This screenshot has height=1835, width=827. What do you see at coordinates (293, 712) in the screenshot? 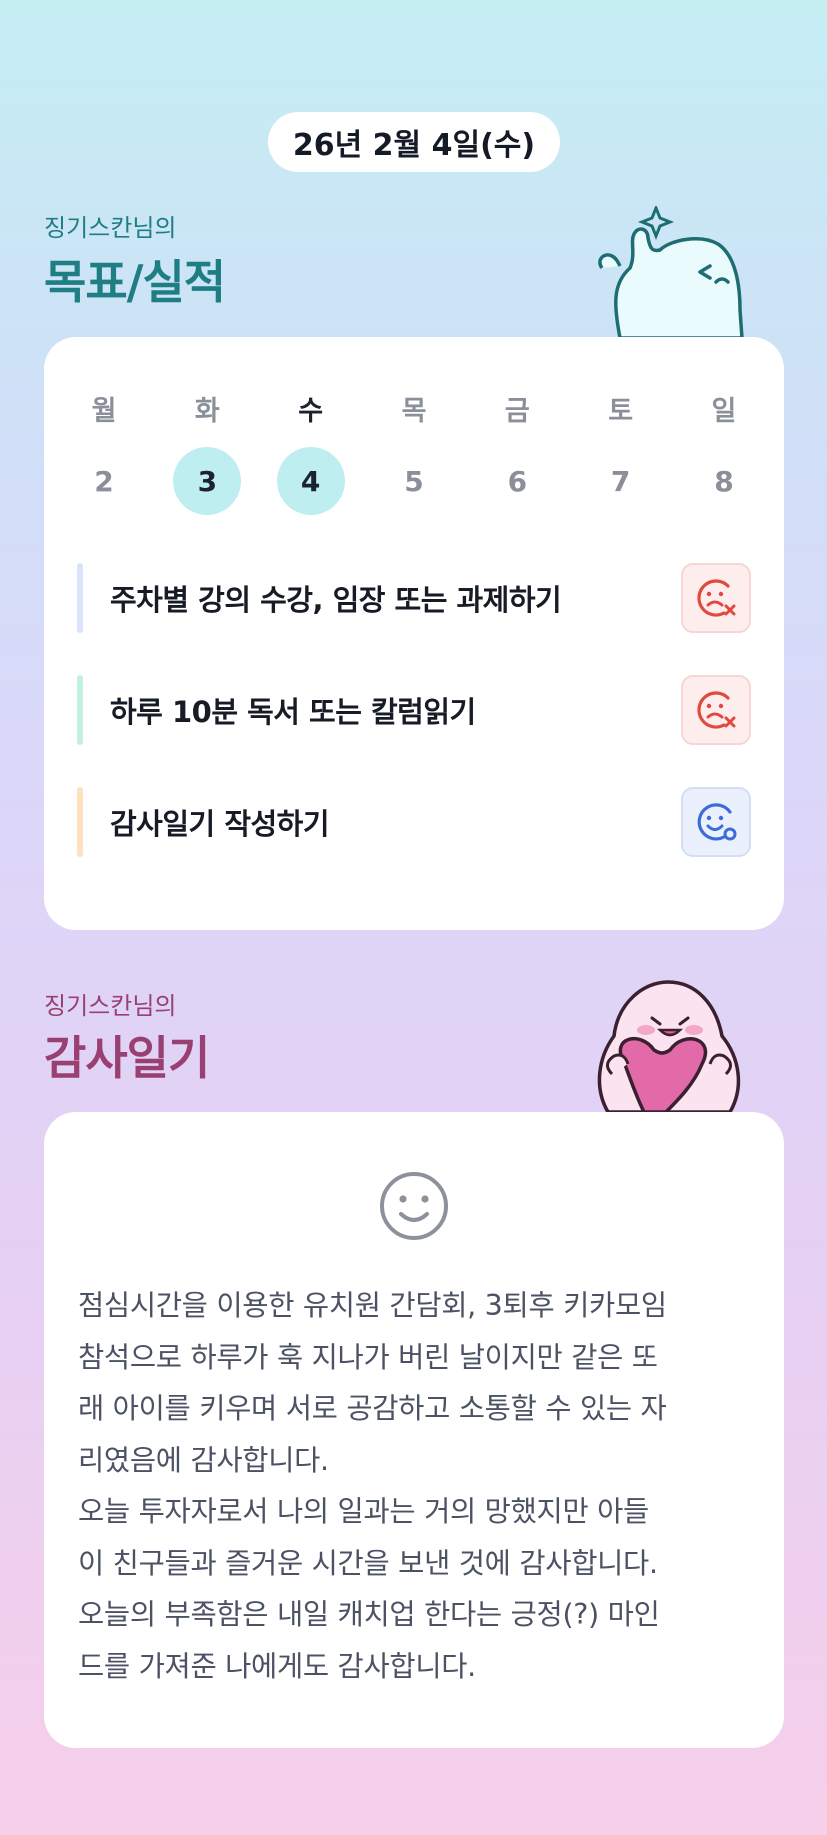
I see `goal-text: 하루 10분 독서 또는 칼럼읽기` at bounding box center [293, 712].